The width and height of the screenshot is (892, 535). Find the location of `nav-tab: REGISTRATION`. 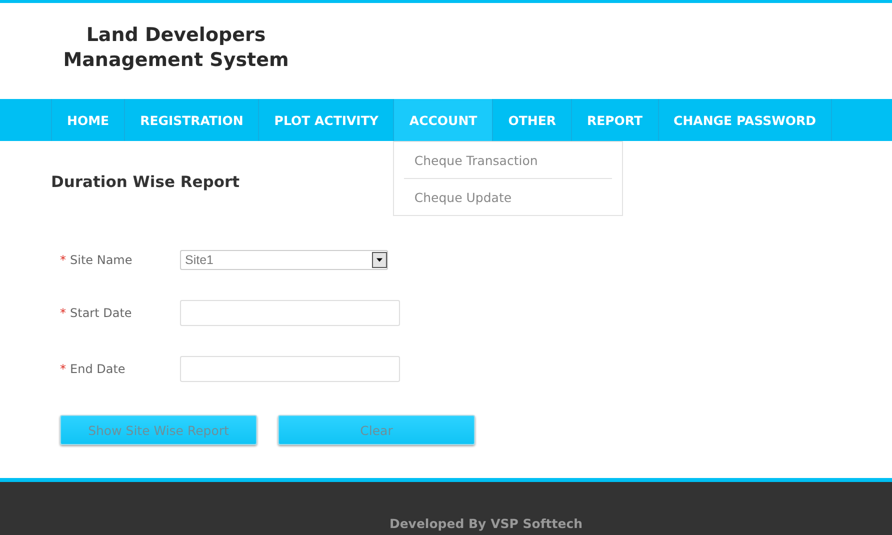

nav-tab: REGISTRATION is located at coordinates (191, 120).